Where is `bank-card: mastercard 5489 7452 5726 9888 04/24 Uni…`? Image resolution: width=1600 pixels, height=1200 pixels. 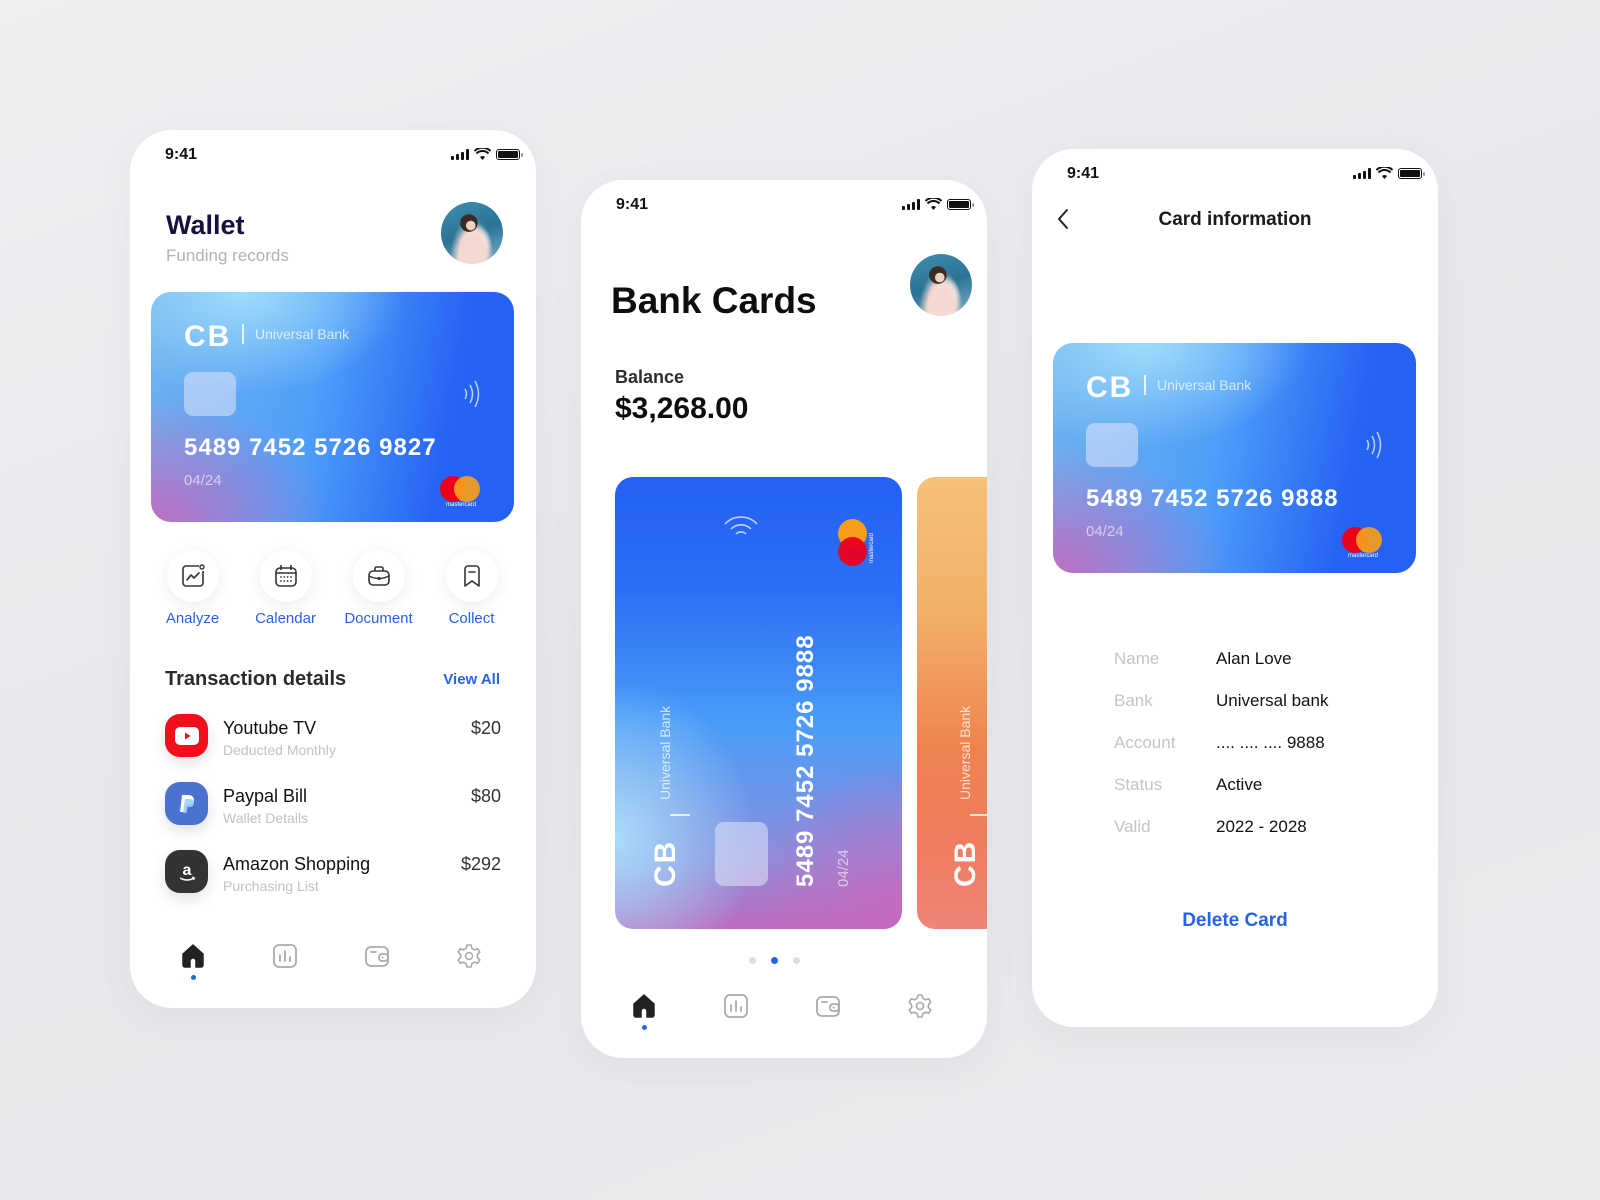 bank-card: mastercard 5489 7452 5726 9888 04/24 Uni… is located at coordinates (758, 703).